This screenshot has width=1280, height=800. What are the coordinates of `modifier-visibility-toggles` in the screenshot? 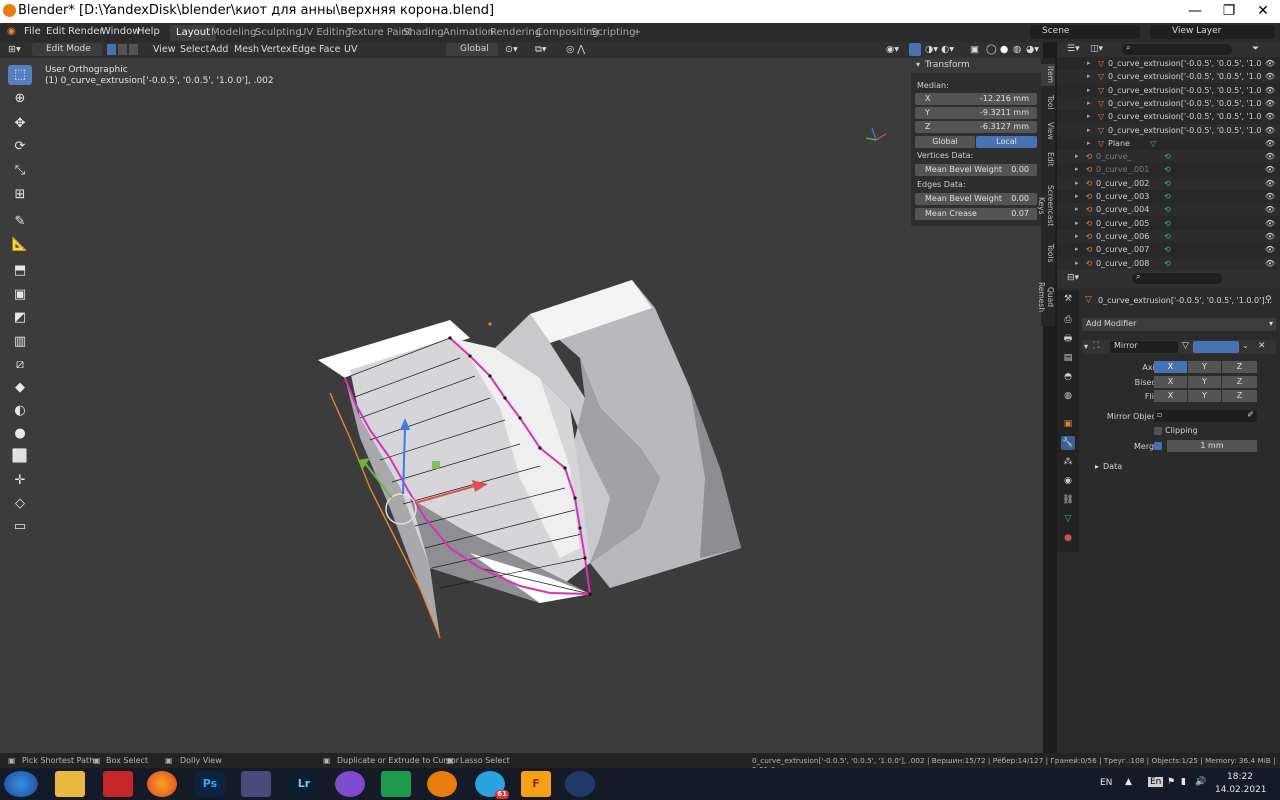 It's located at (1216, 347).